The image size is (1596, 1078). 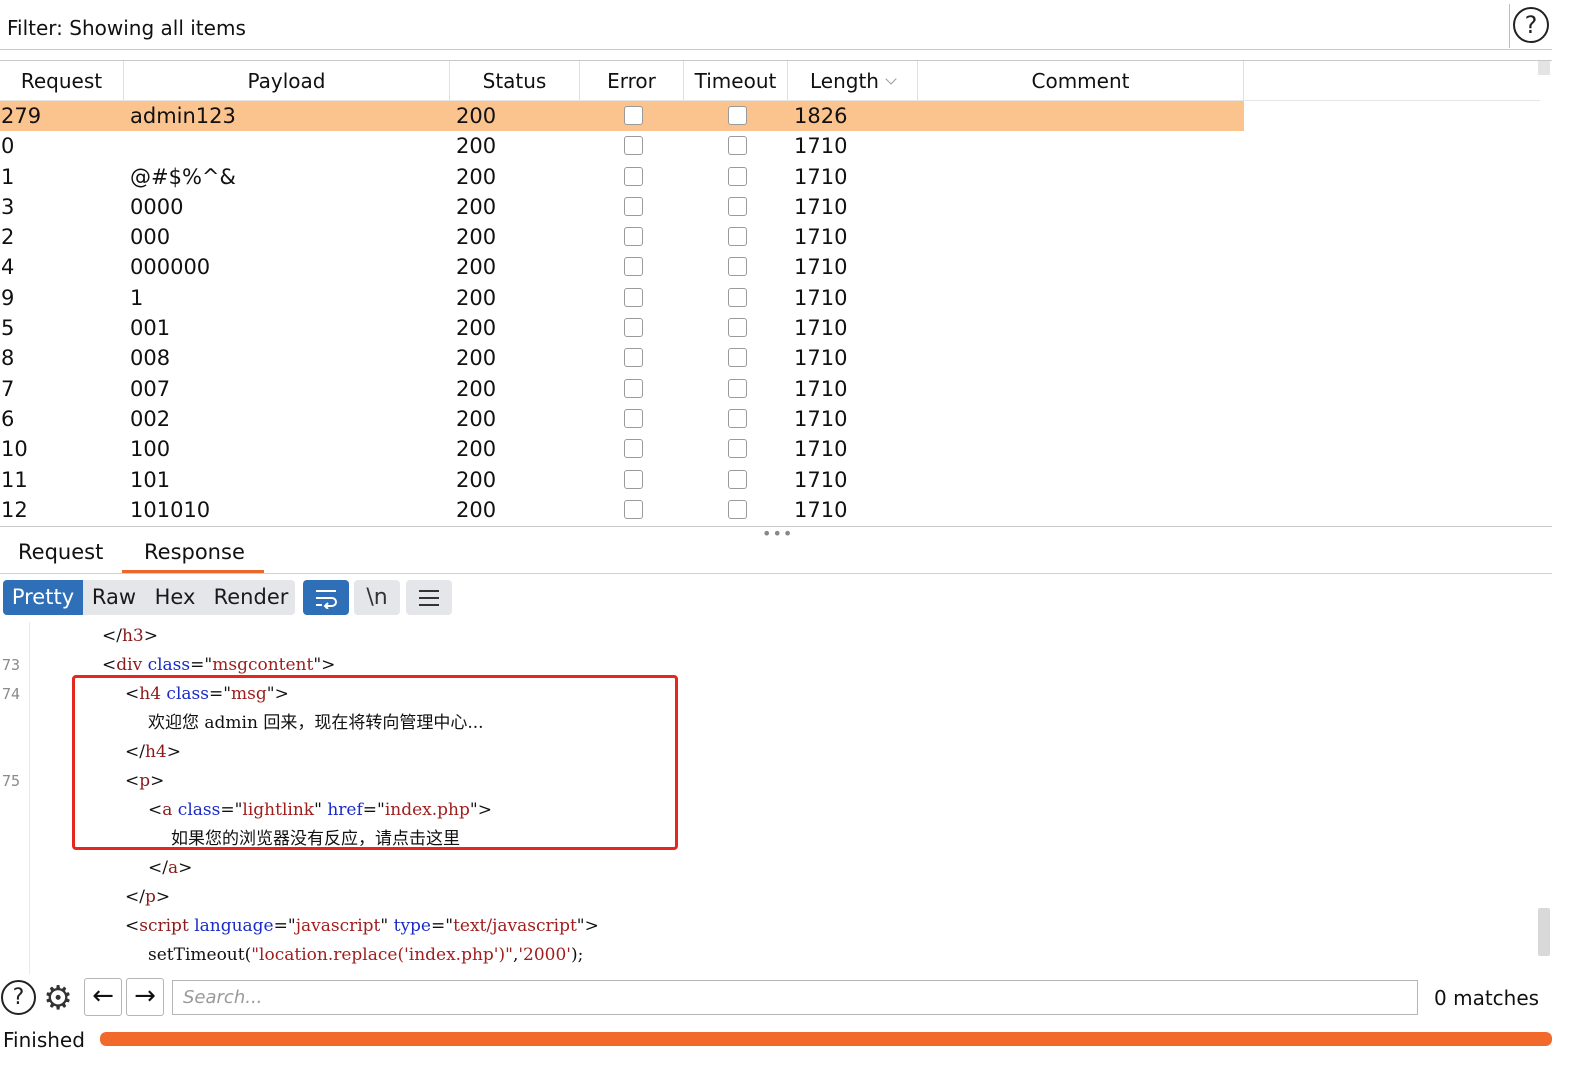 I want to click on cell-length: 1826, so click(x=821, y=116).